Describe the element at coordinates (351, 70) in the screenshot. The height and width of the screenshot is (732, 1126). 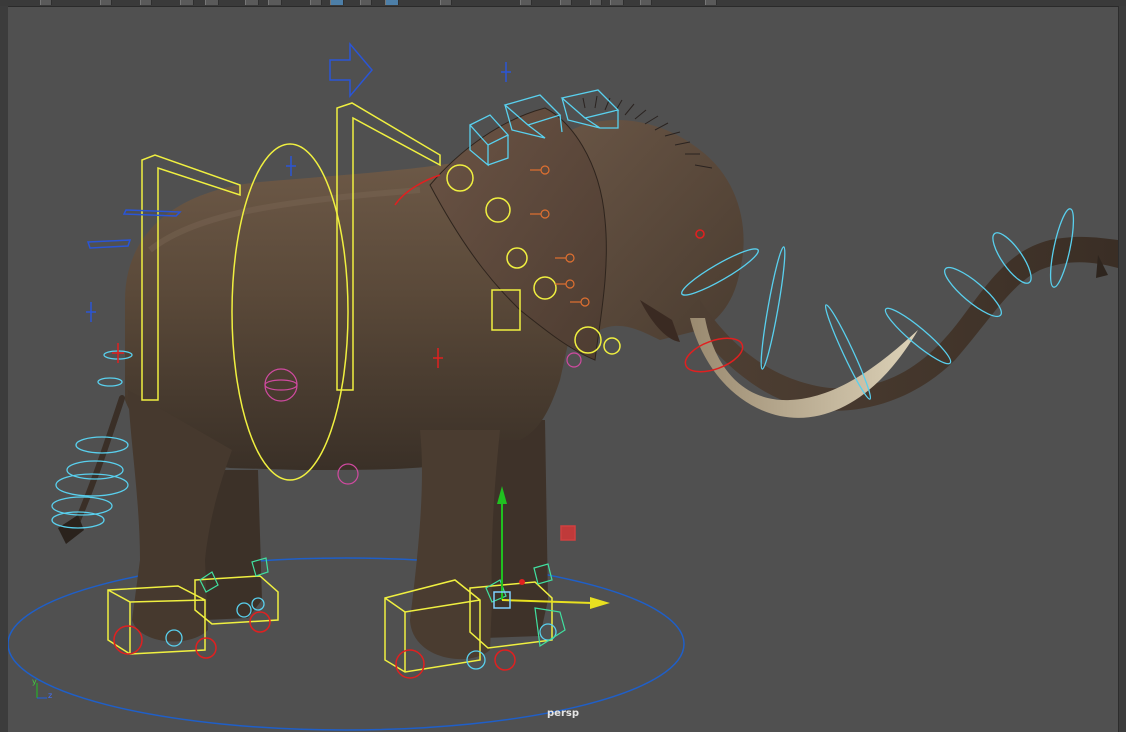
I see `direction-arrow-icon` at that location.